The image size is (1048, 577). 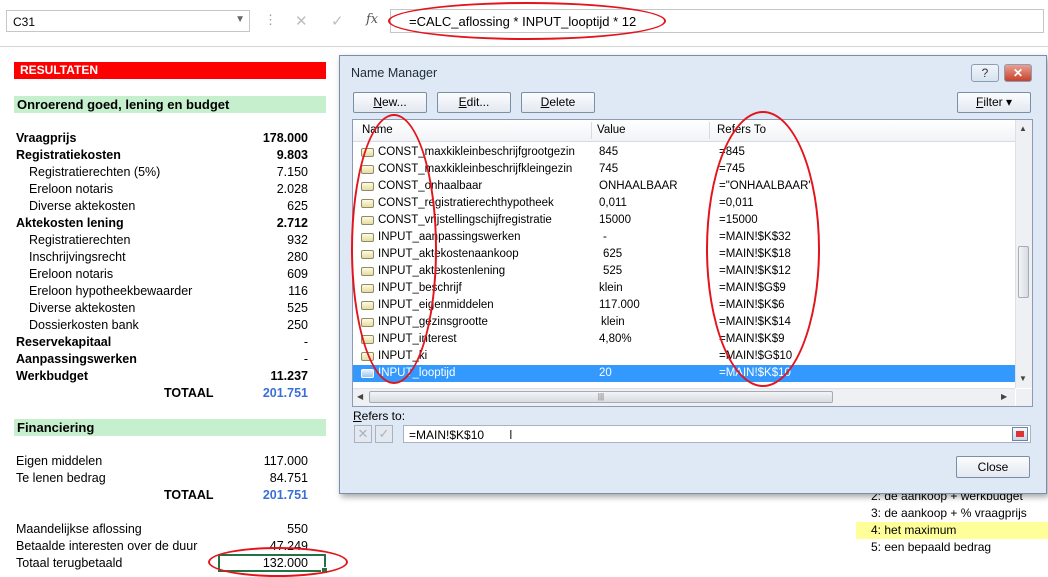 I want to click on row-value: 11.237, so click(x=289, y=376).